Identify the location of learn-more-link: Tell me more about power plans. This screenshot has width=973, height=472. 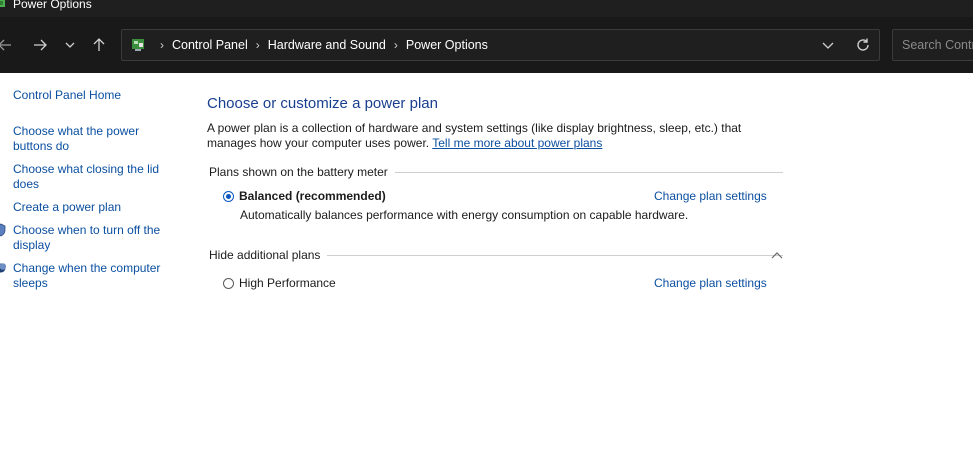
(517, 143).